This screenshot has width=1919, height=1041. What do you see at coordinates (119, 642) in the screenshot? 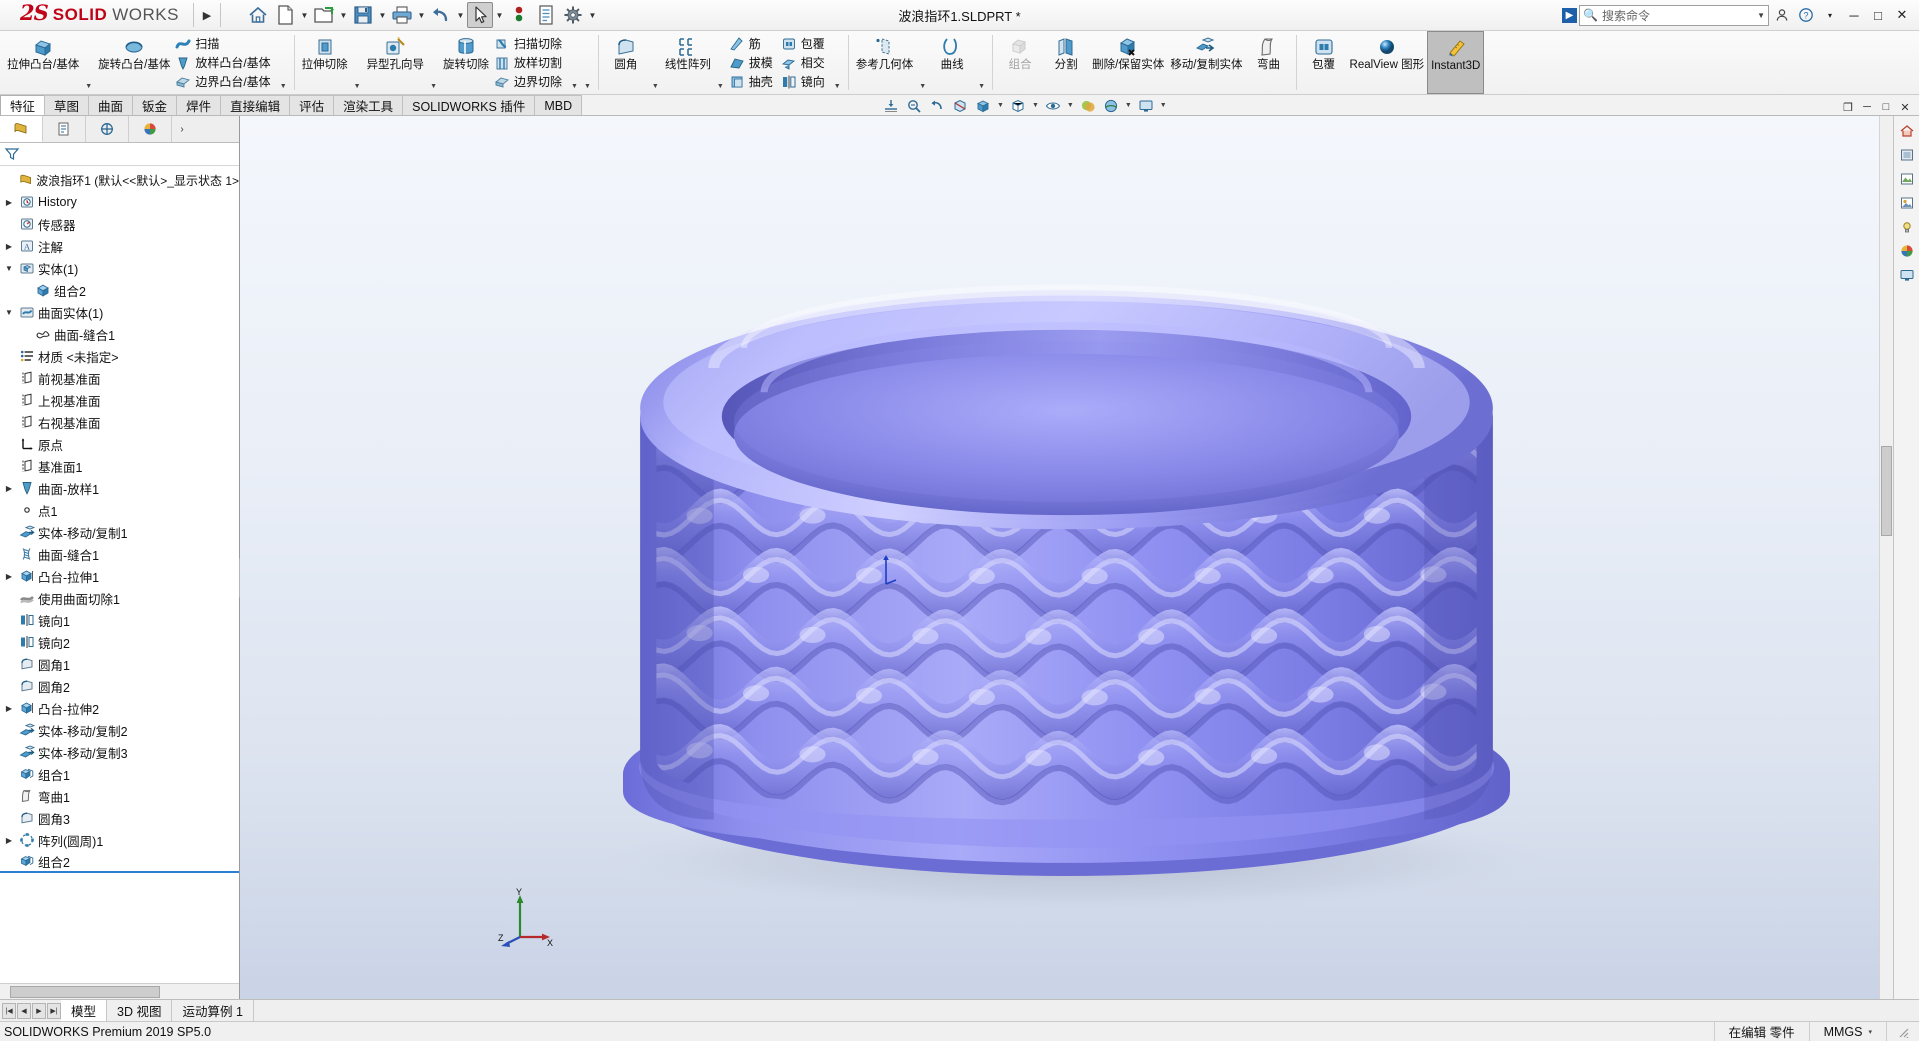
I see `tree-item-mirror2: 镜向2` at bounding box center [119, 642].